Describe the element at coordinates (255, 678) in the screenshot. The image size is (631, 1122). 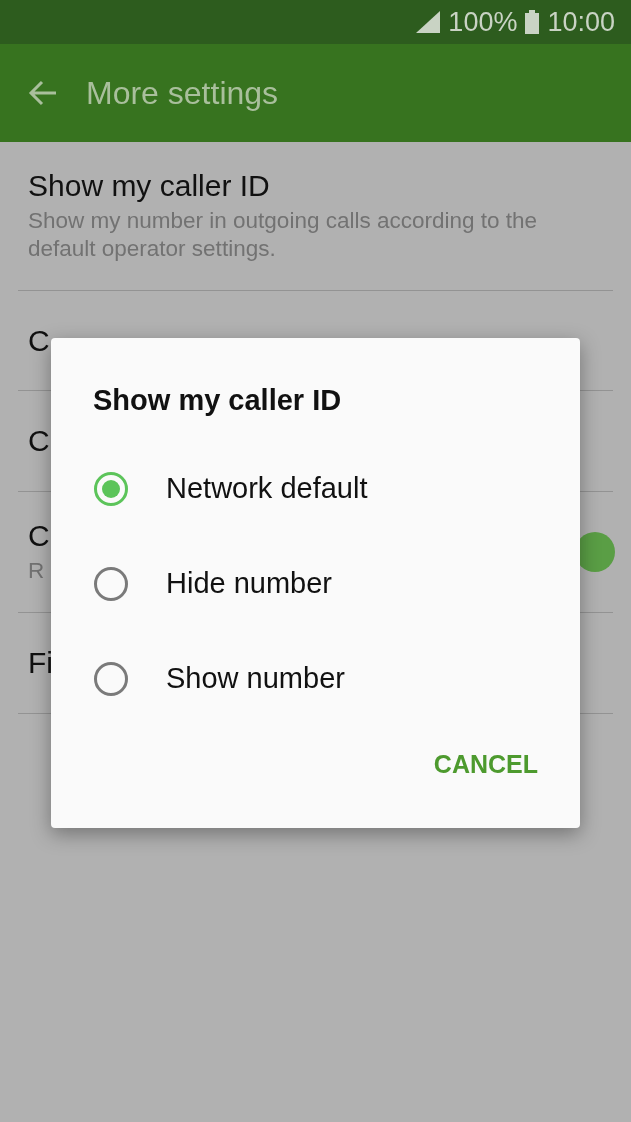
I see `option-label: Show number` at that location.